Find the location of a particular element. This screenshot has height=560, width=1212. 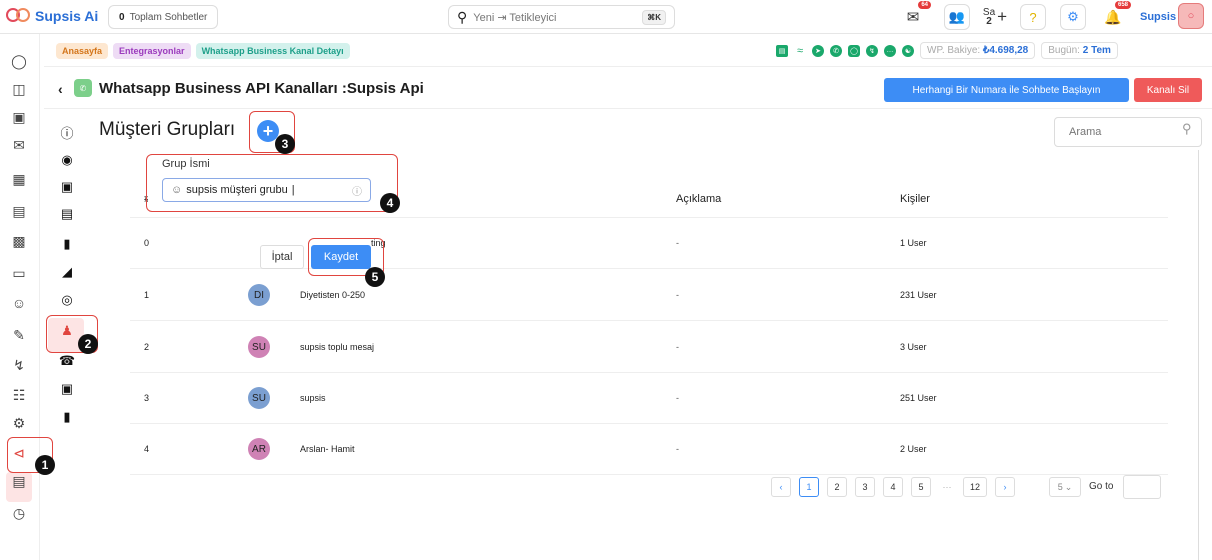

phone-icon: ☎ is located at coordinates (67, 361).